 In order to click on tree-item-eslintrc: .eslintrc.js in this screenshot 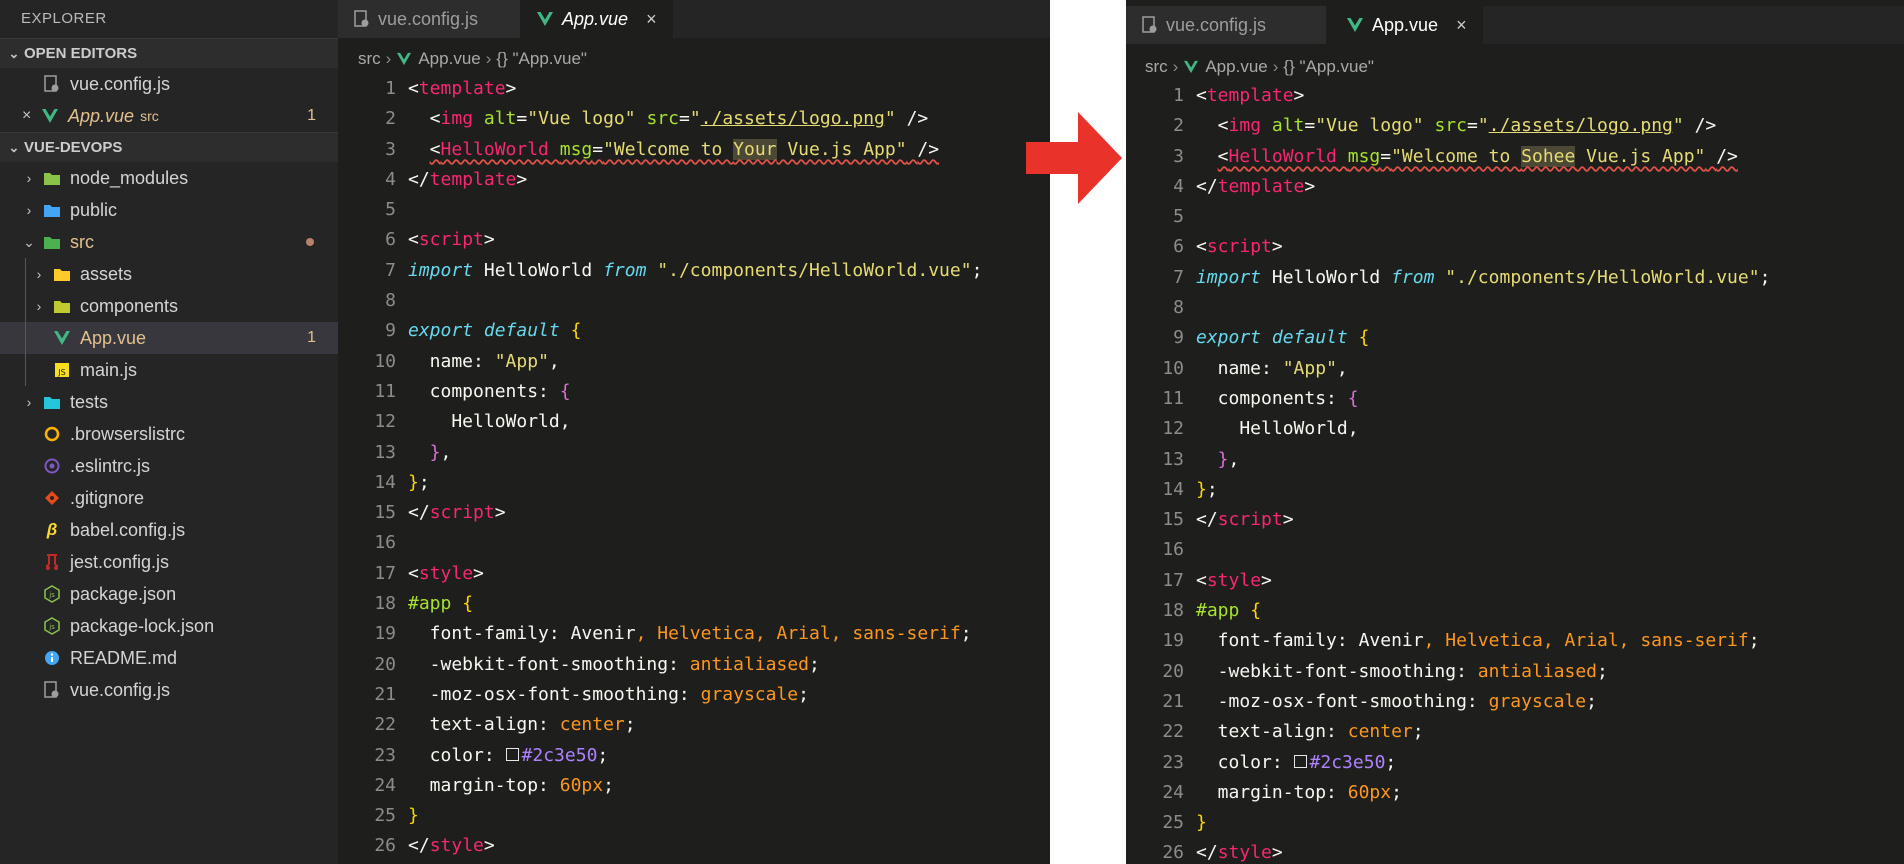, I will do `click(169, 466)`.